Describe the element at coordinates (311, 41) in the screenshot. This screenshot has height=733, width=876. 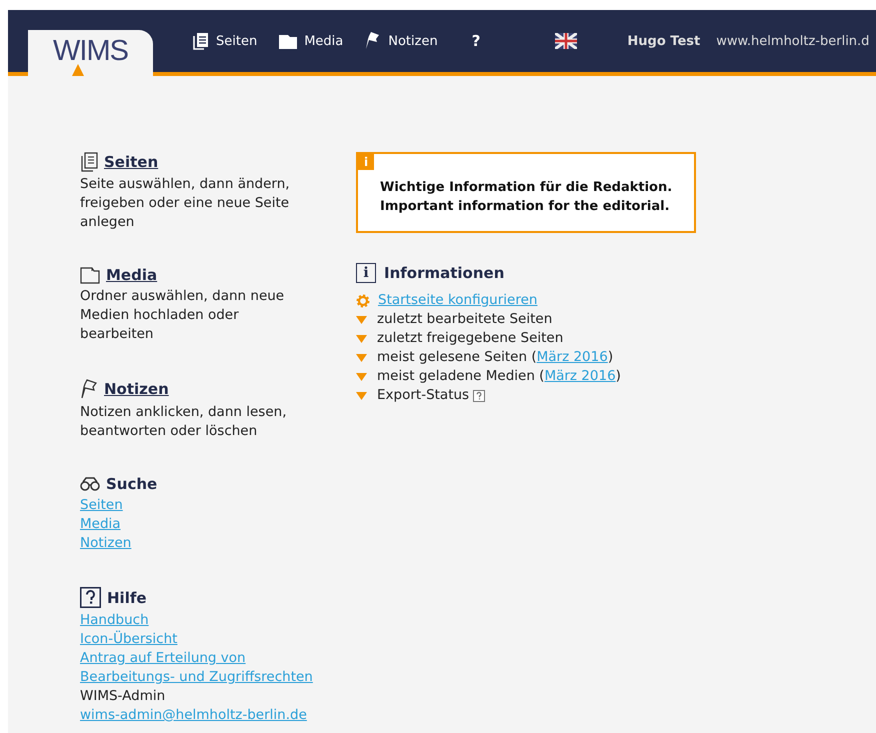
I see `nav-link: Media` at that location.